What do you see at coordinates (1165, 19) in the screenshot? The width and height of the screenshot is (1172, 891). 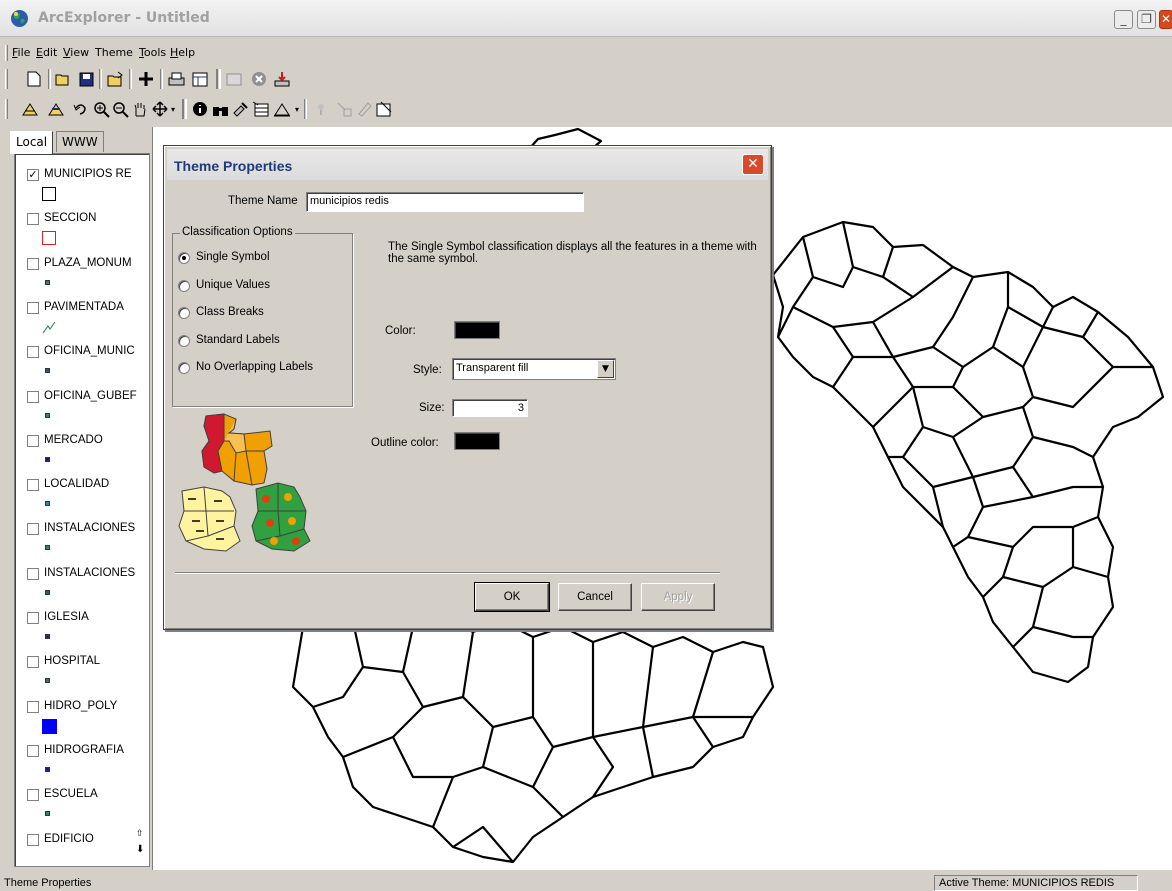 I see `close-window-button: ✕` at bounding box center [1165, 19].